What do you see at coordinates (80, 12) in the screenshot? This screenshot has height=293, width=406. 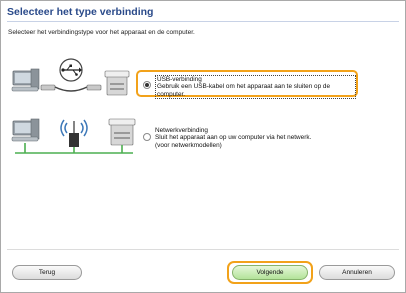 I see `dialog-title: Selecteer het type verbinding` at bounding box center [80, 12].